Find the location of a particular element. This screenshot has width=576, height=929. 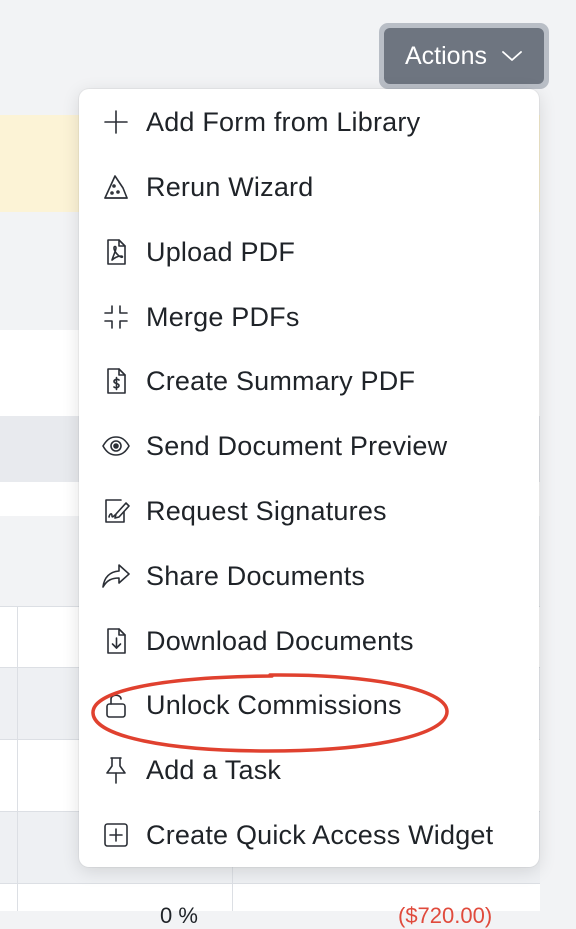

menu-item-send-document-preview: Send Document Preview is located at coordinates (309, 446).